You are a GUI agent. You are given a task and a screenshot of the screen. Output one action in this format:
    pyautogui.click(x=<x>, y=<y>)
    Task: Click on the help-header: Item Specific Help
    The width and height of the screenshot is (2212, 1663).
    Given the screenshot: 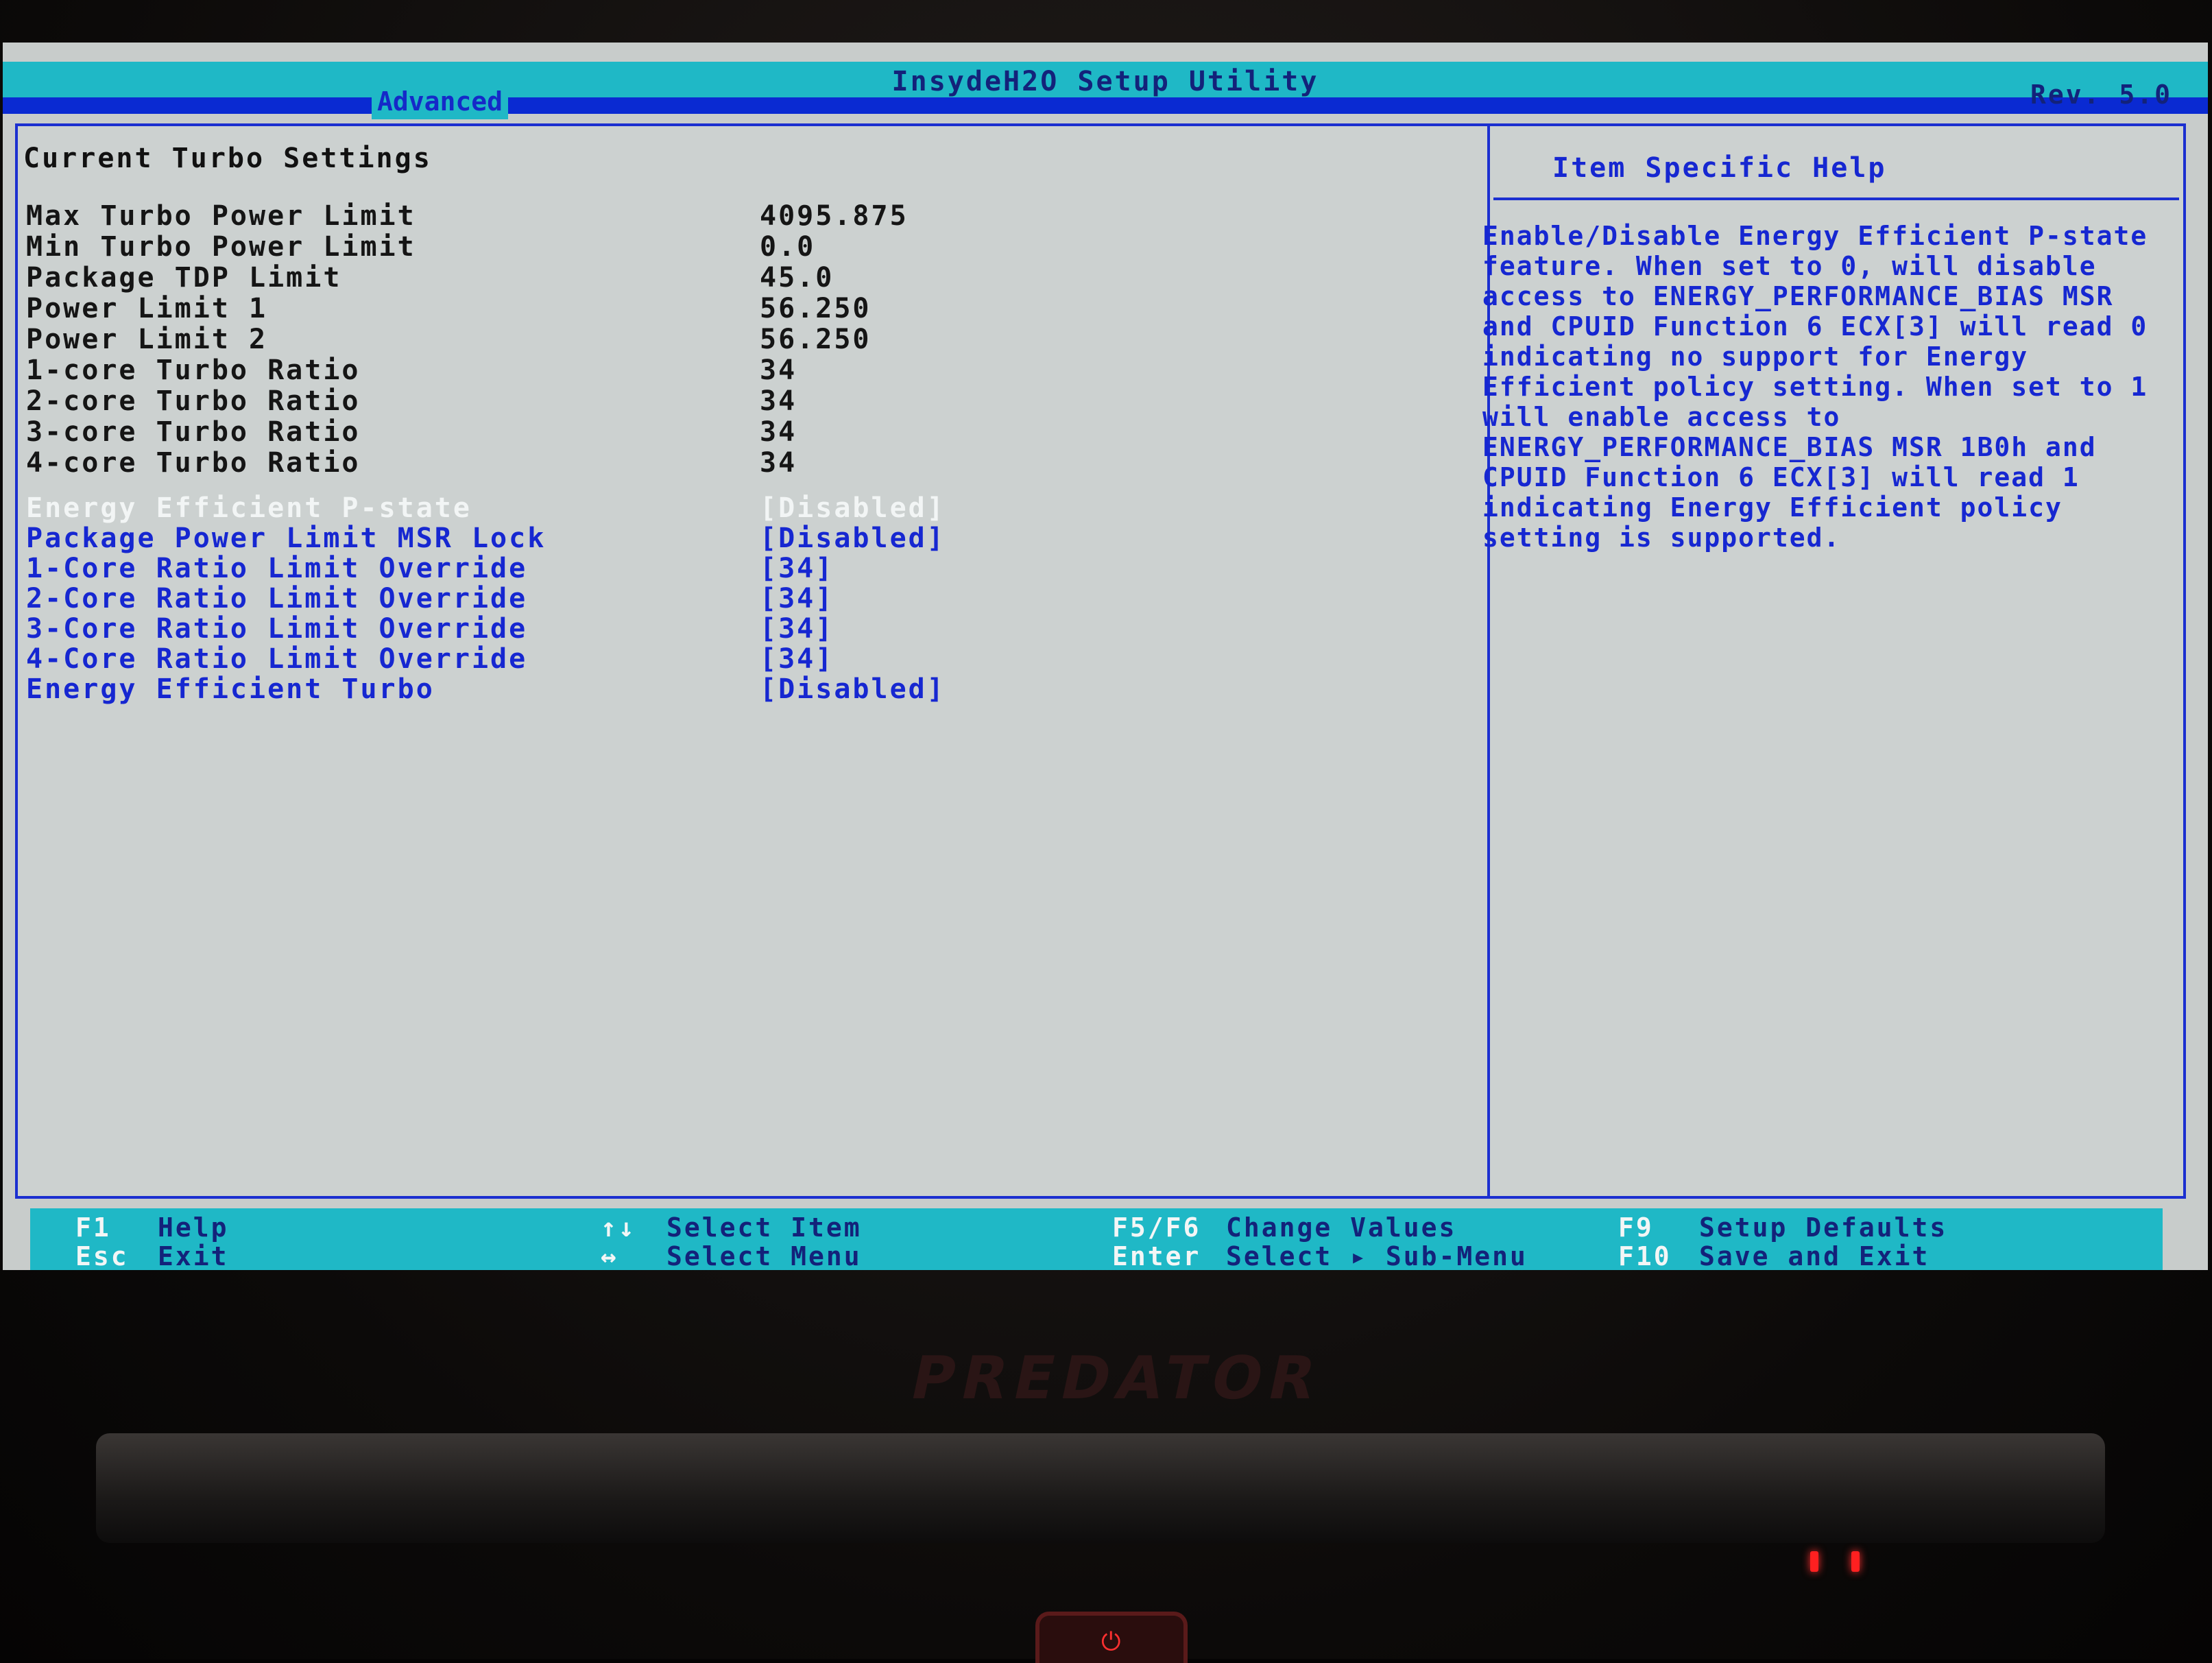 What is the action you would take?
    pyautogui.click(x=1836, y=170)
    